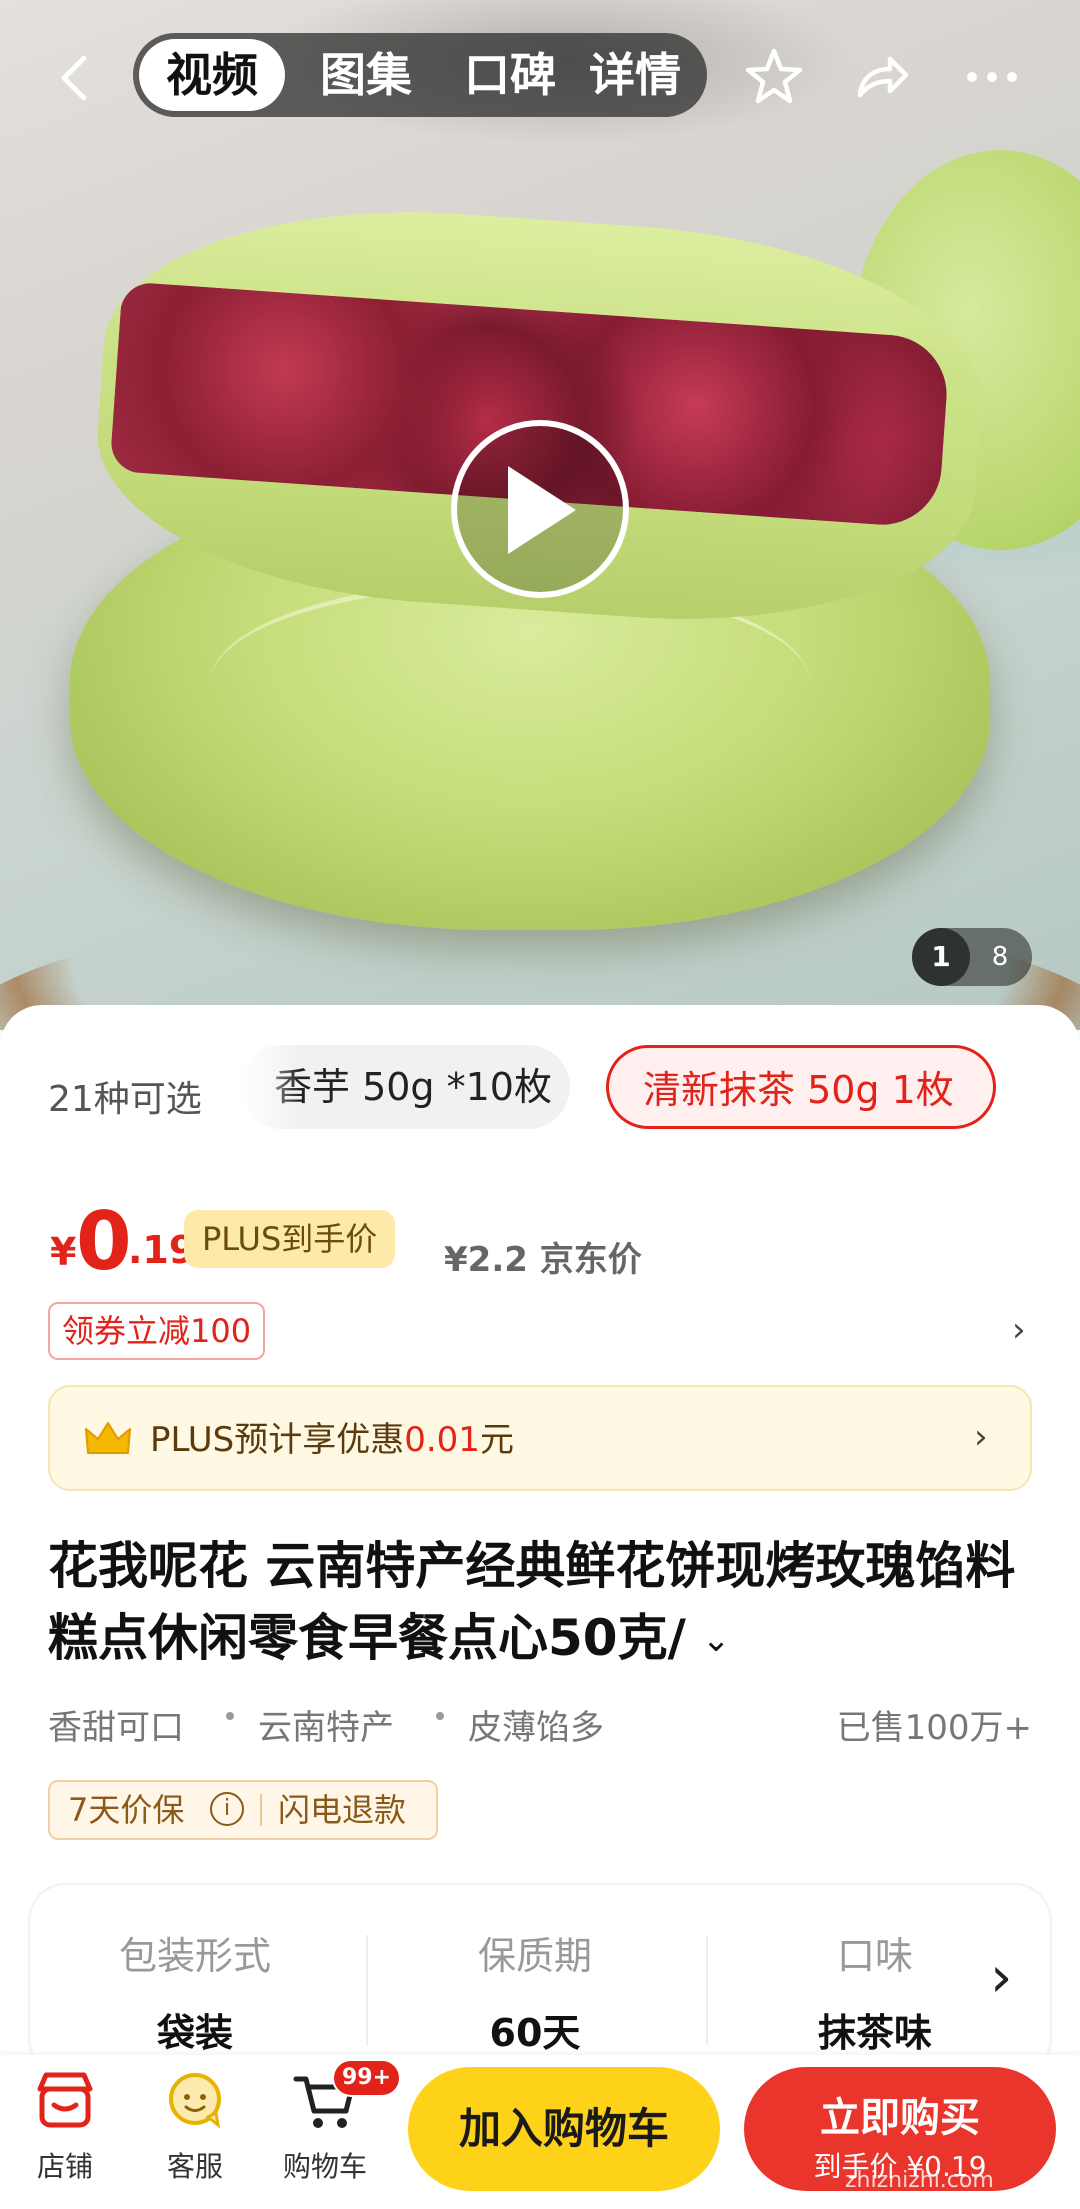 This screenshot has width=1080, height=2209. What do you see at coordinates (157, 1331) in the screenshot?
I see `coupon-badge: 领券立减100` at bounding box center [157, 1331].